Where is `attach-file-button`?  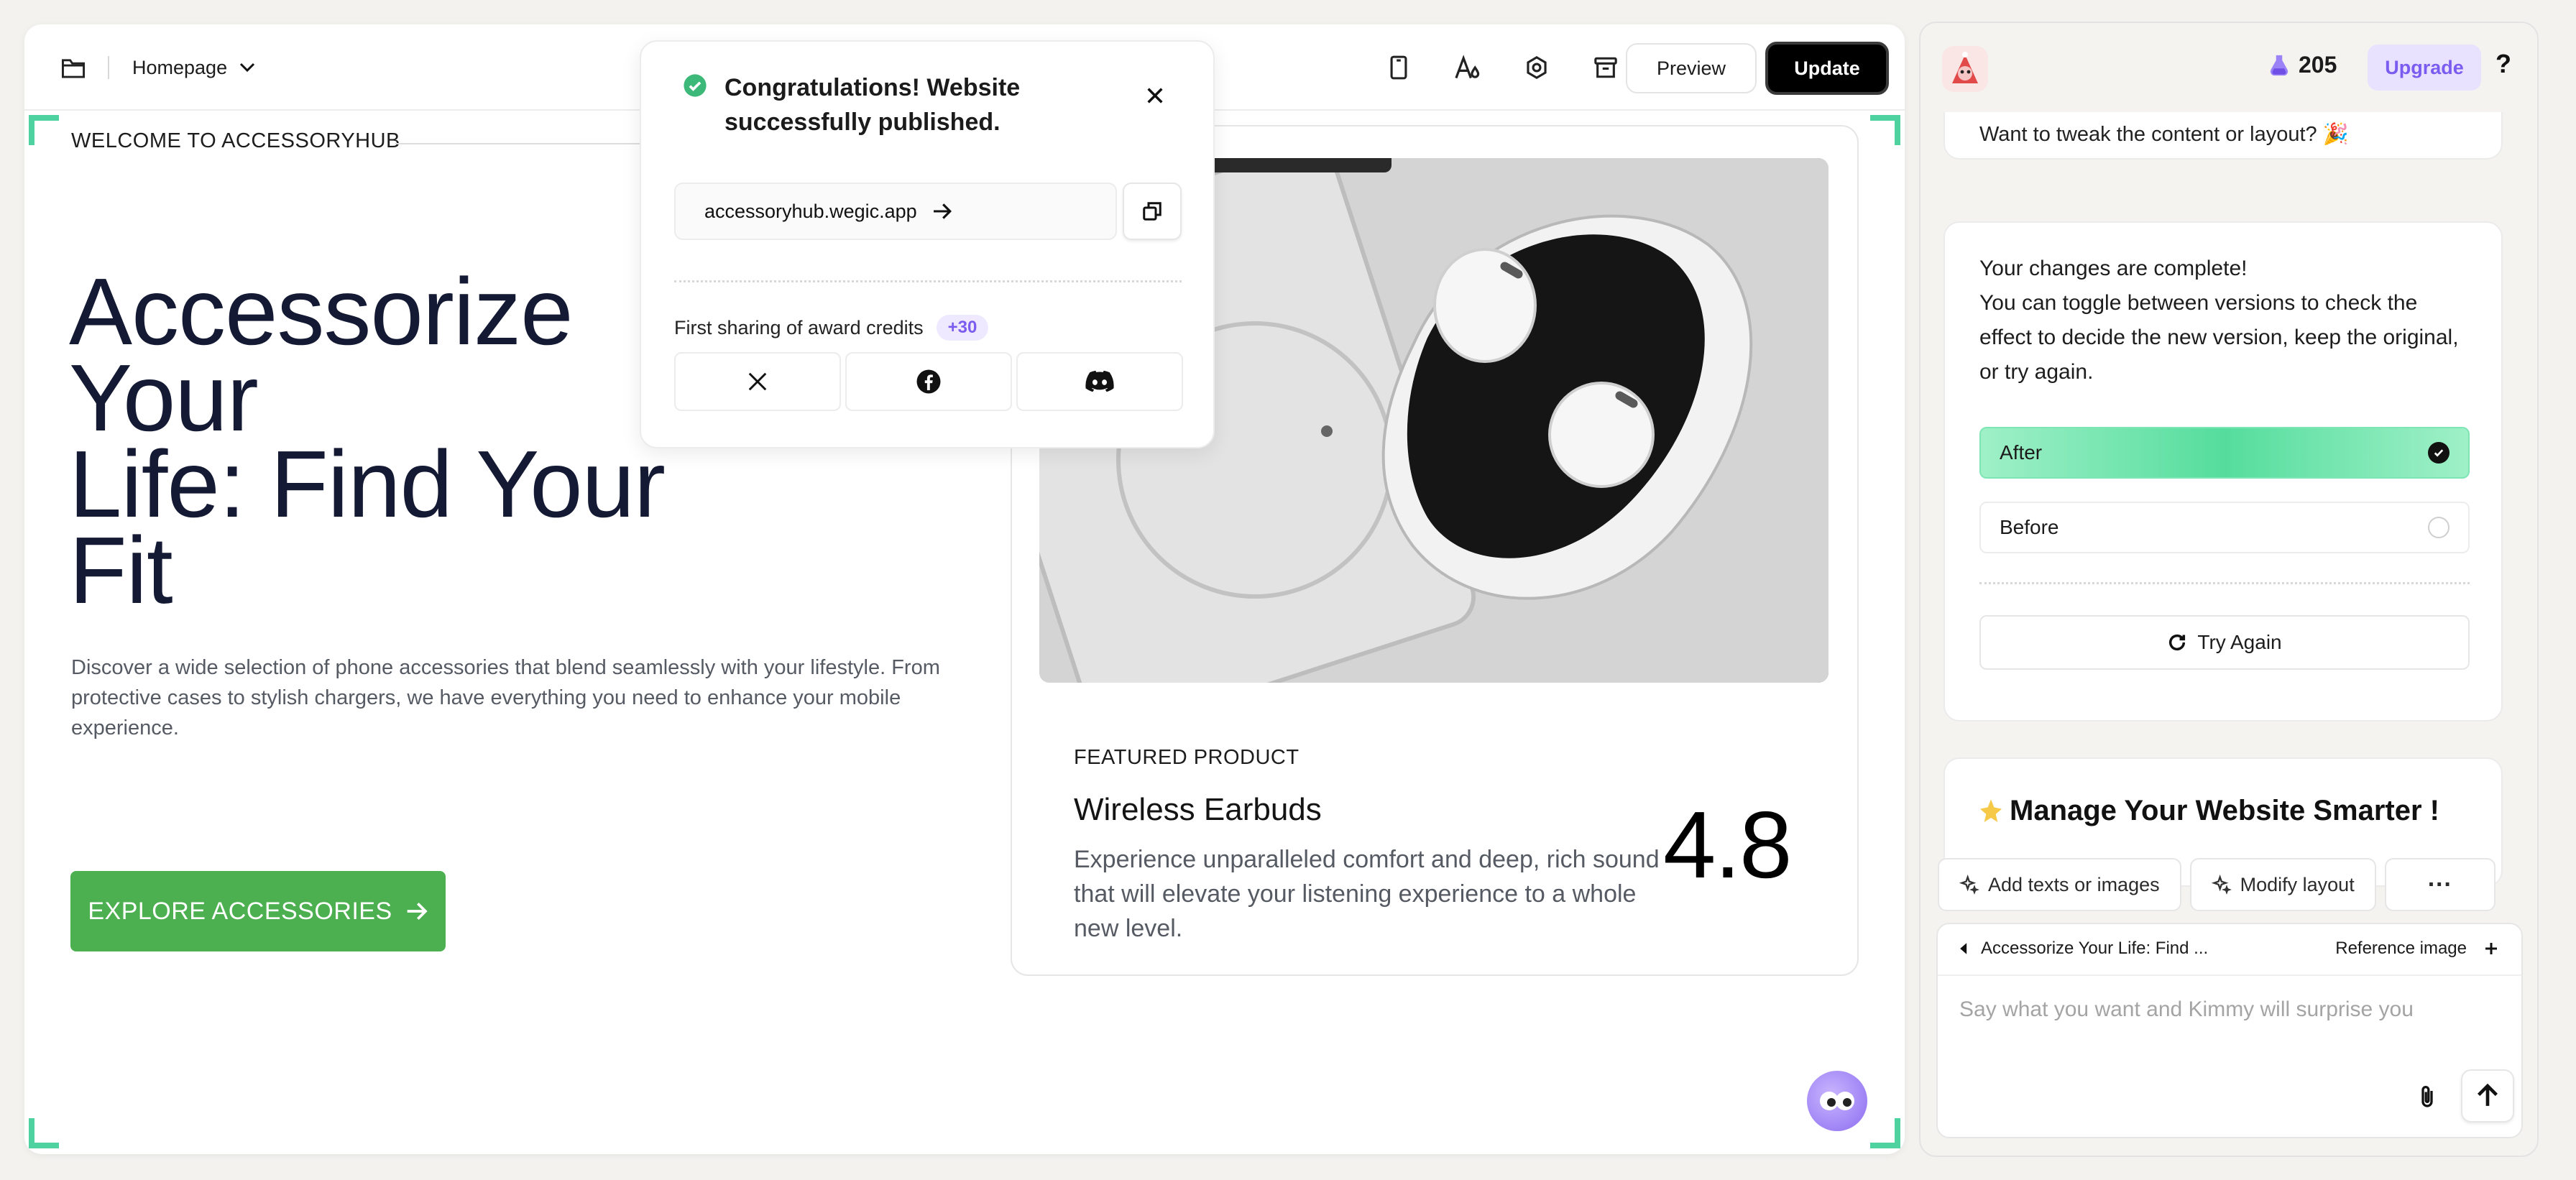 attach-file-button is located at coordinates (2427, 1097).